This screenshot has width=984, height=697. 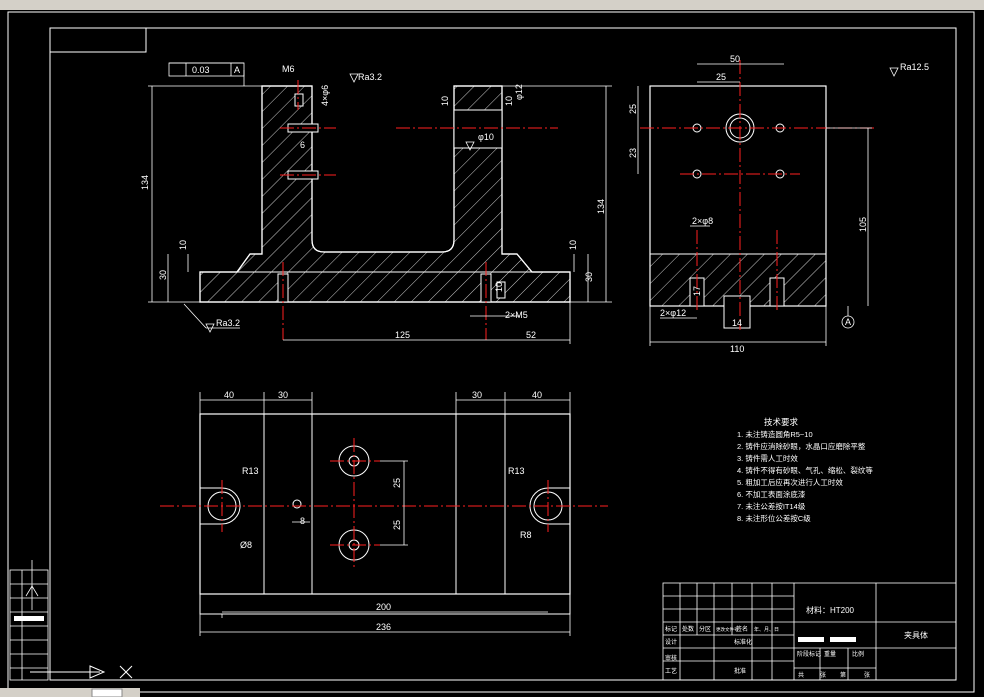 What do you see at coordinates (383, 627) in the screenshot?
I see `dim-236: 236` at bounding box center [383, 627].